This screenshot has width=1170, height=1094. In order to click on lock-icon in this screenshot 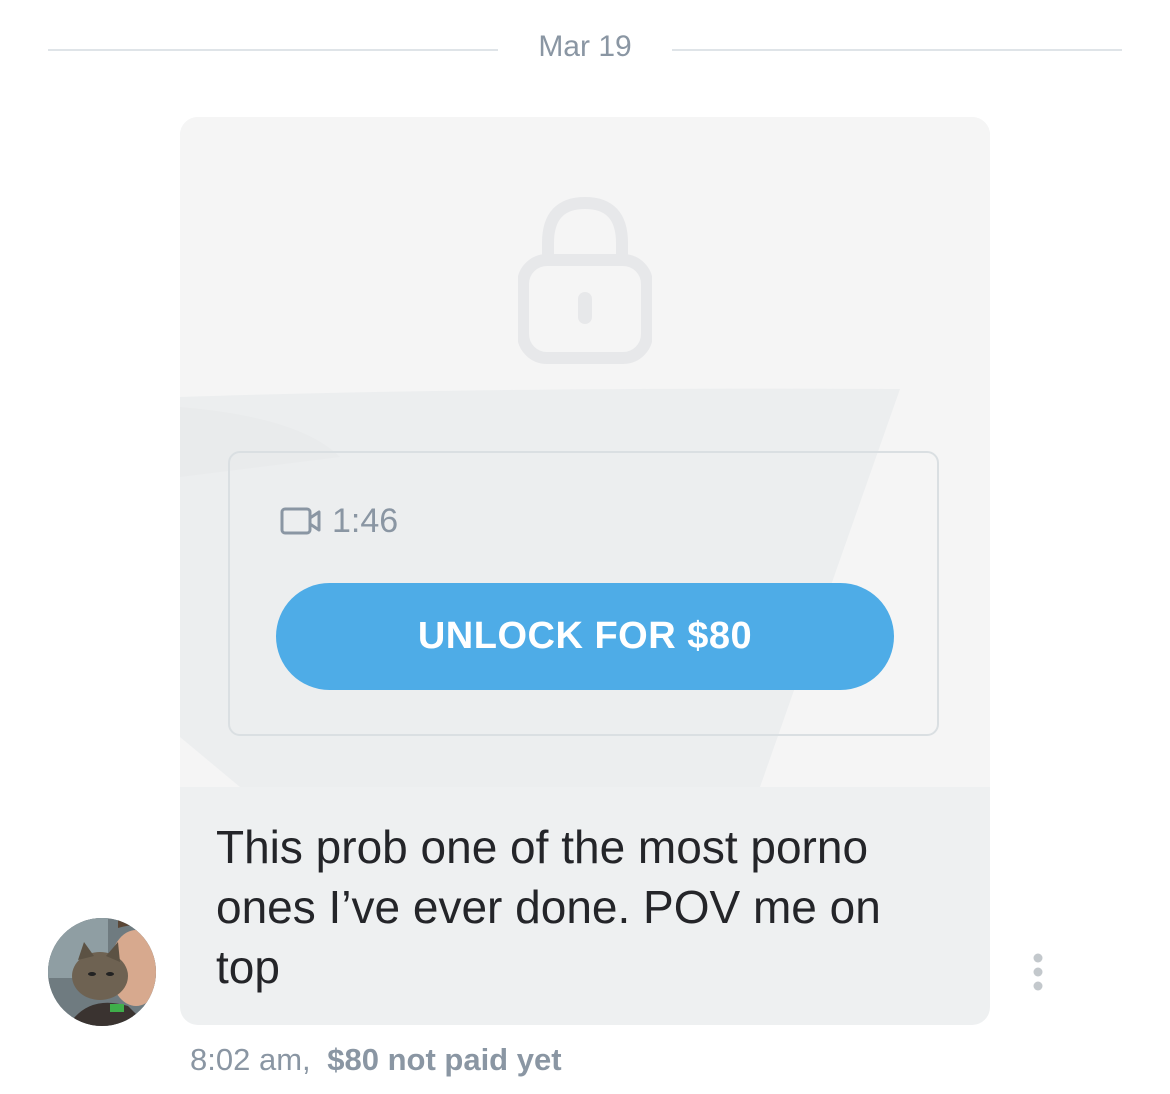, I will do `click(585, 280)`.